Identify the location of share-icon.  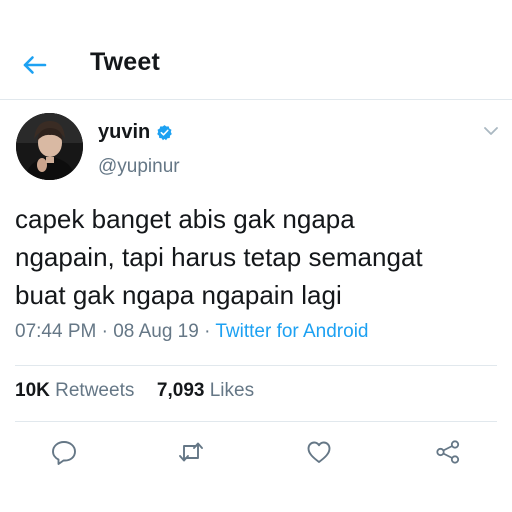
(448, 452).